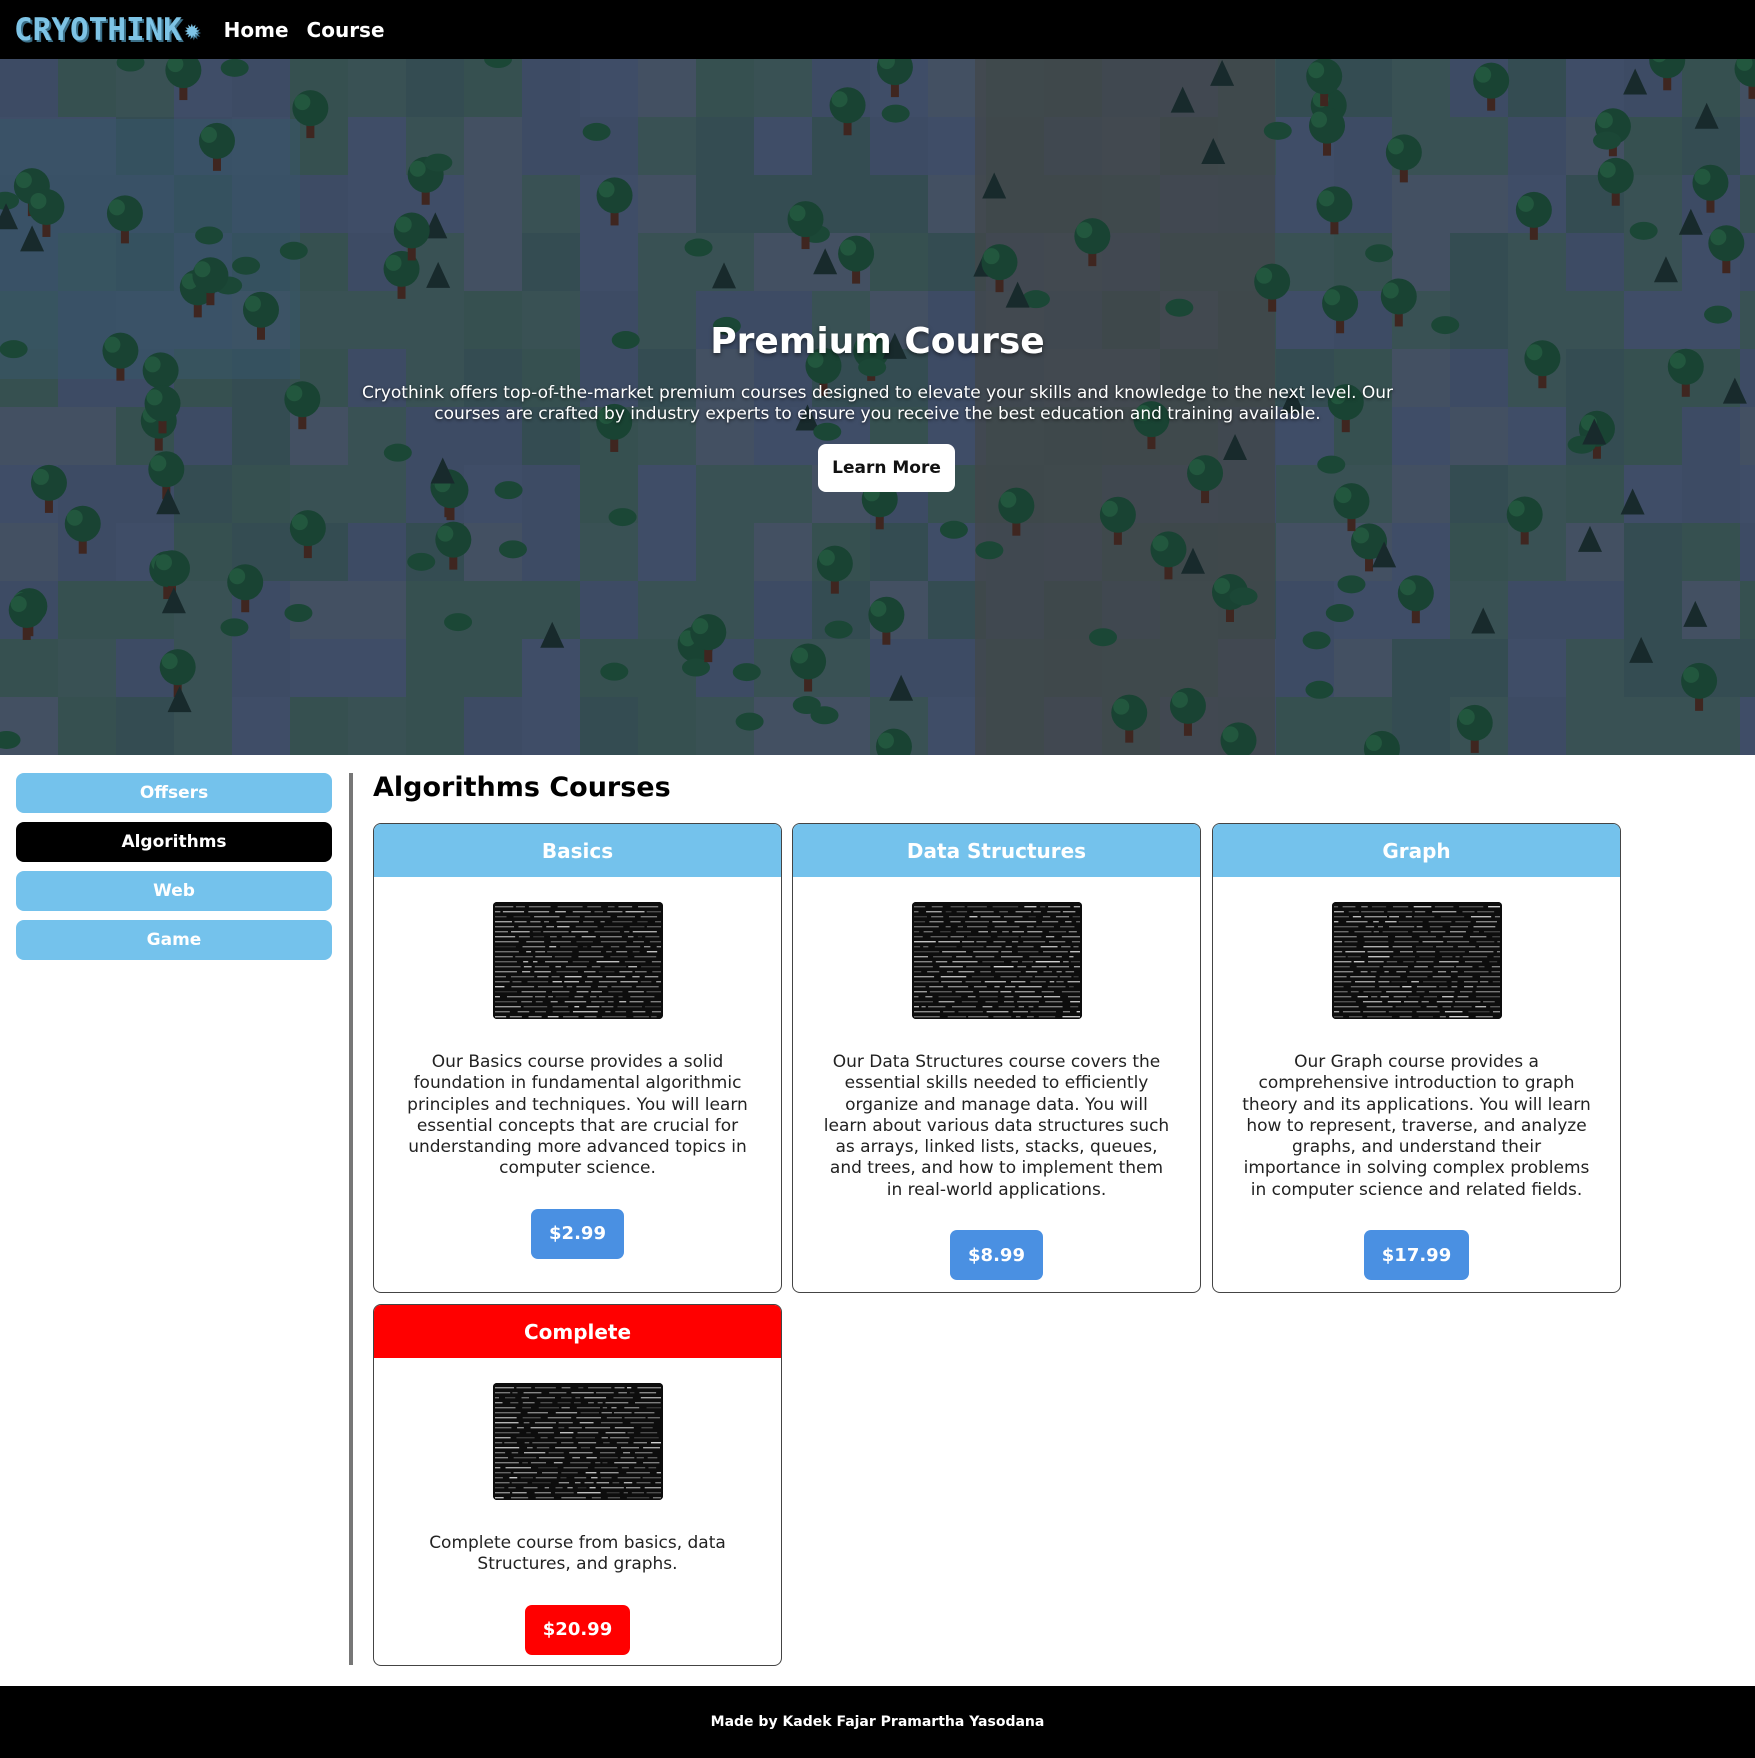  What do you see at coordinates (1416, 850) in the screenshot?
I see `card-title: Graph` at bounding box center [1416, 850].